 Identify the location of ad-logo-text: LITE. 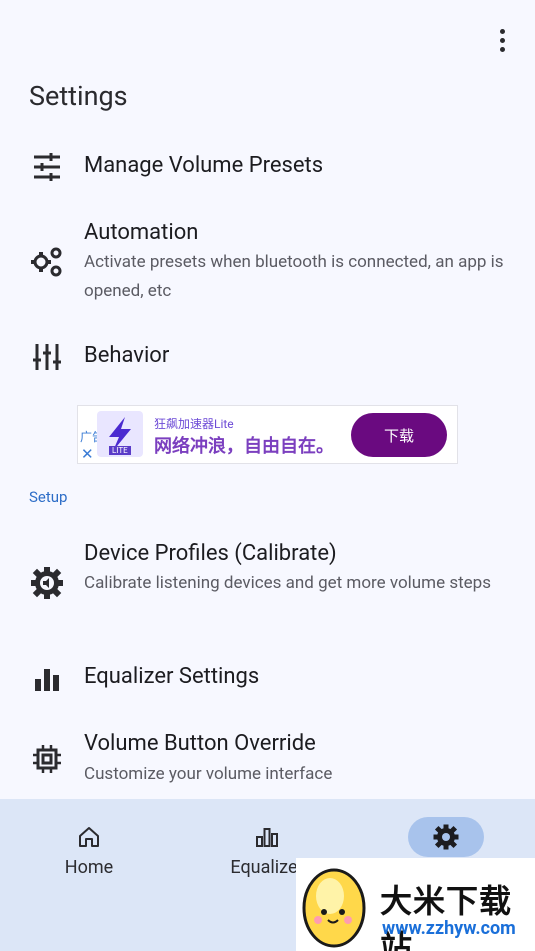
(120, 450).